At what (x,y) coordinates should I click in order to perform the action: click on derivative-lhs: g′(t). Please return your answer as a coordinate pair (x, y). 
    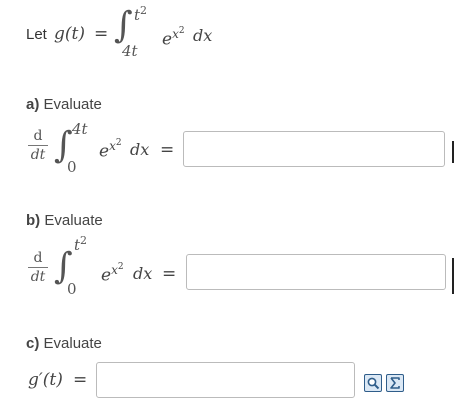
    Looking at the image, I should click on (45, 380).